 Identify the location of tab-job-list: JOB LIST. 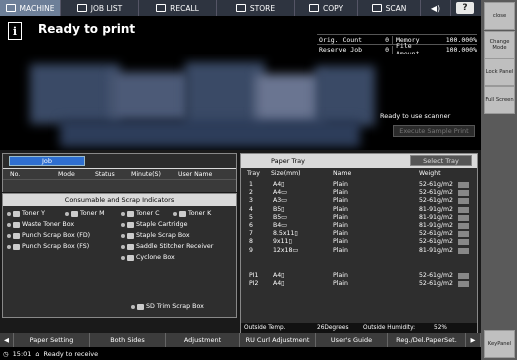
(100, 8).